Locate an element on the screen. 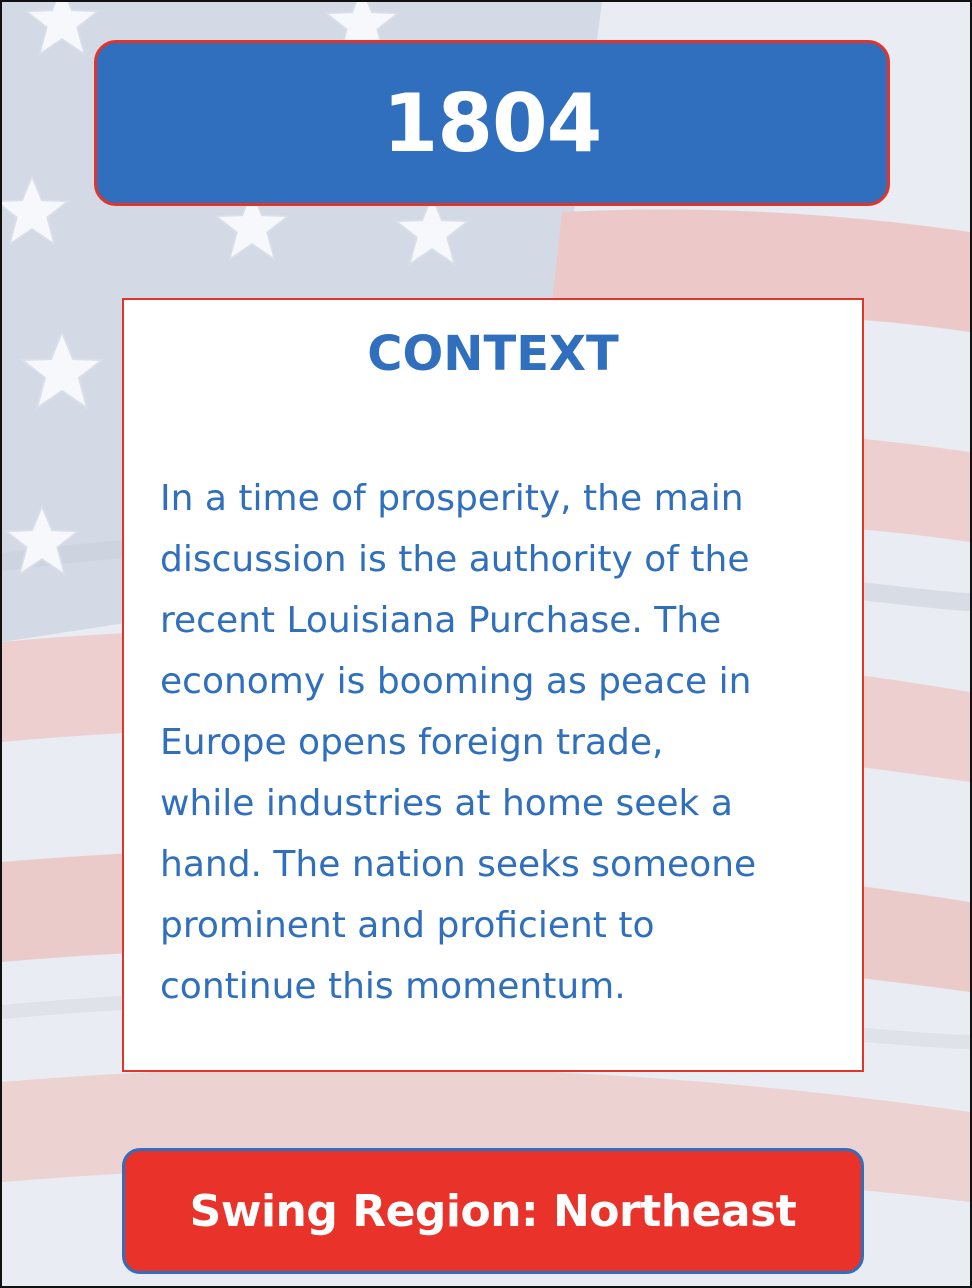 The height and width of the screenshot is (1288, 972). swing-region-label: Swing Region: Northeast is located at coordinates (493, 1211).